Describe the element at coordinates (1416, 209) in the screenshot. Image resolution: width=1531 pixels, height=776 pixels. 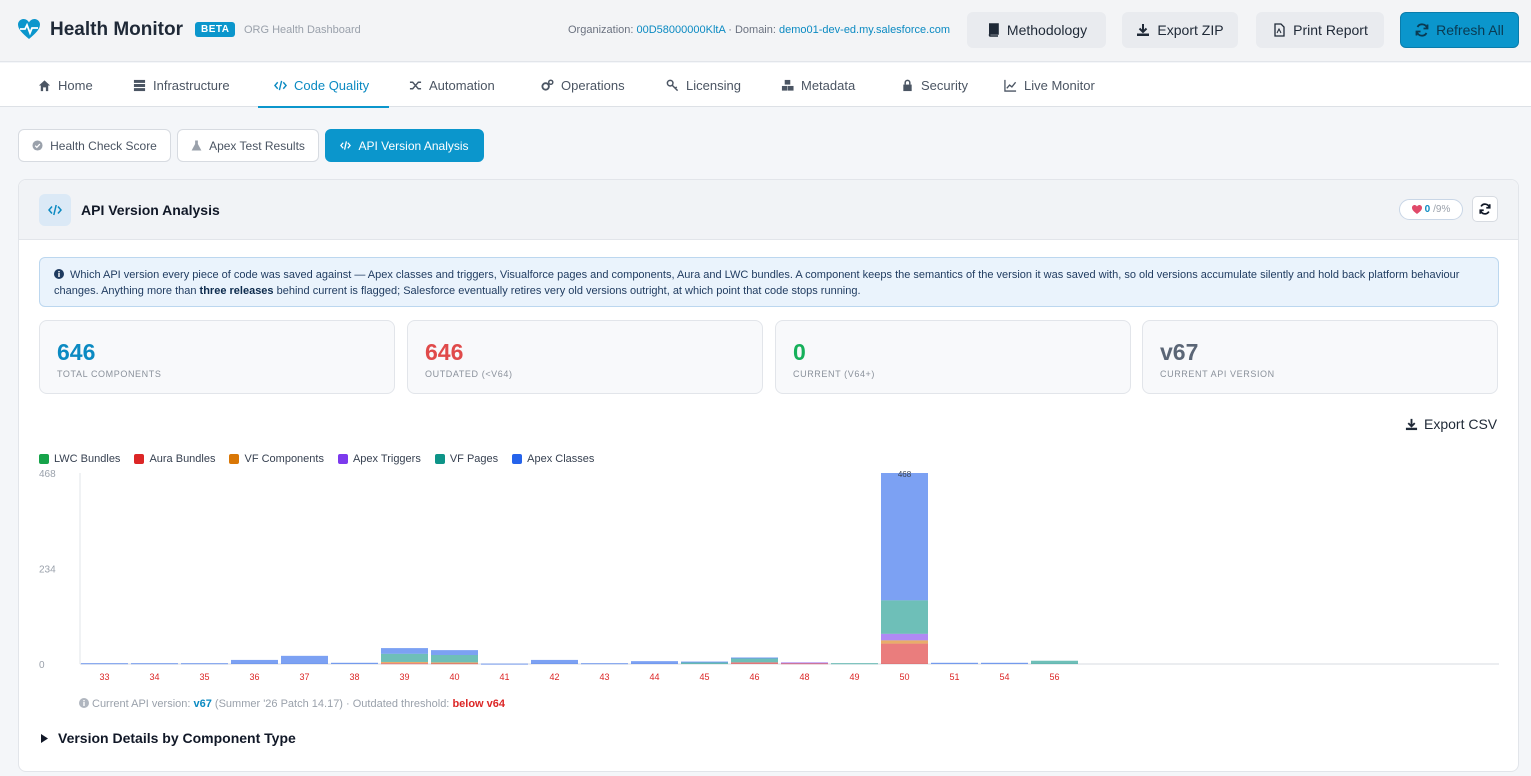
I see `heart-icon` at that location.